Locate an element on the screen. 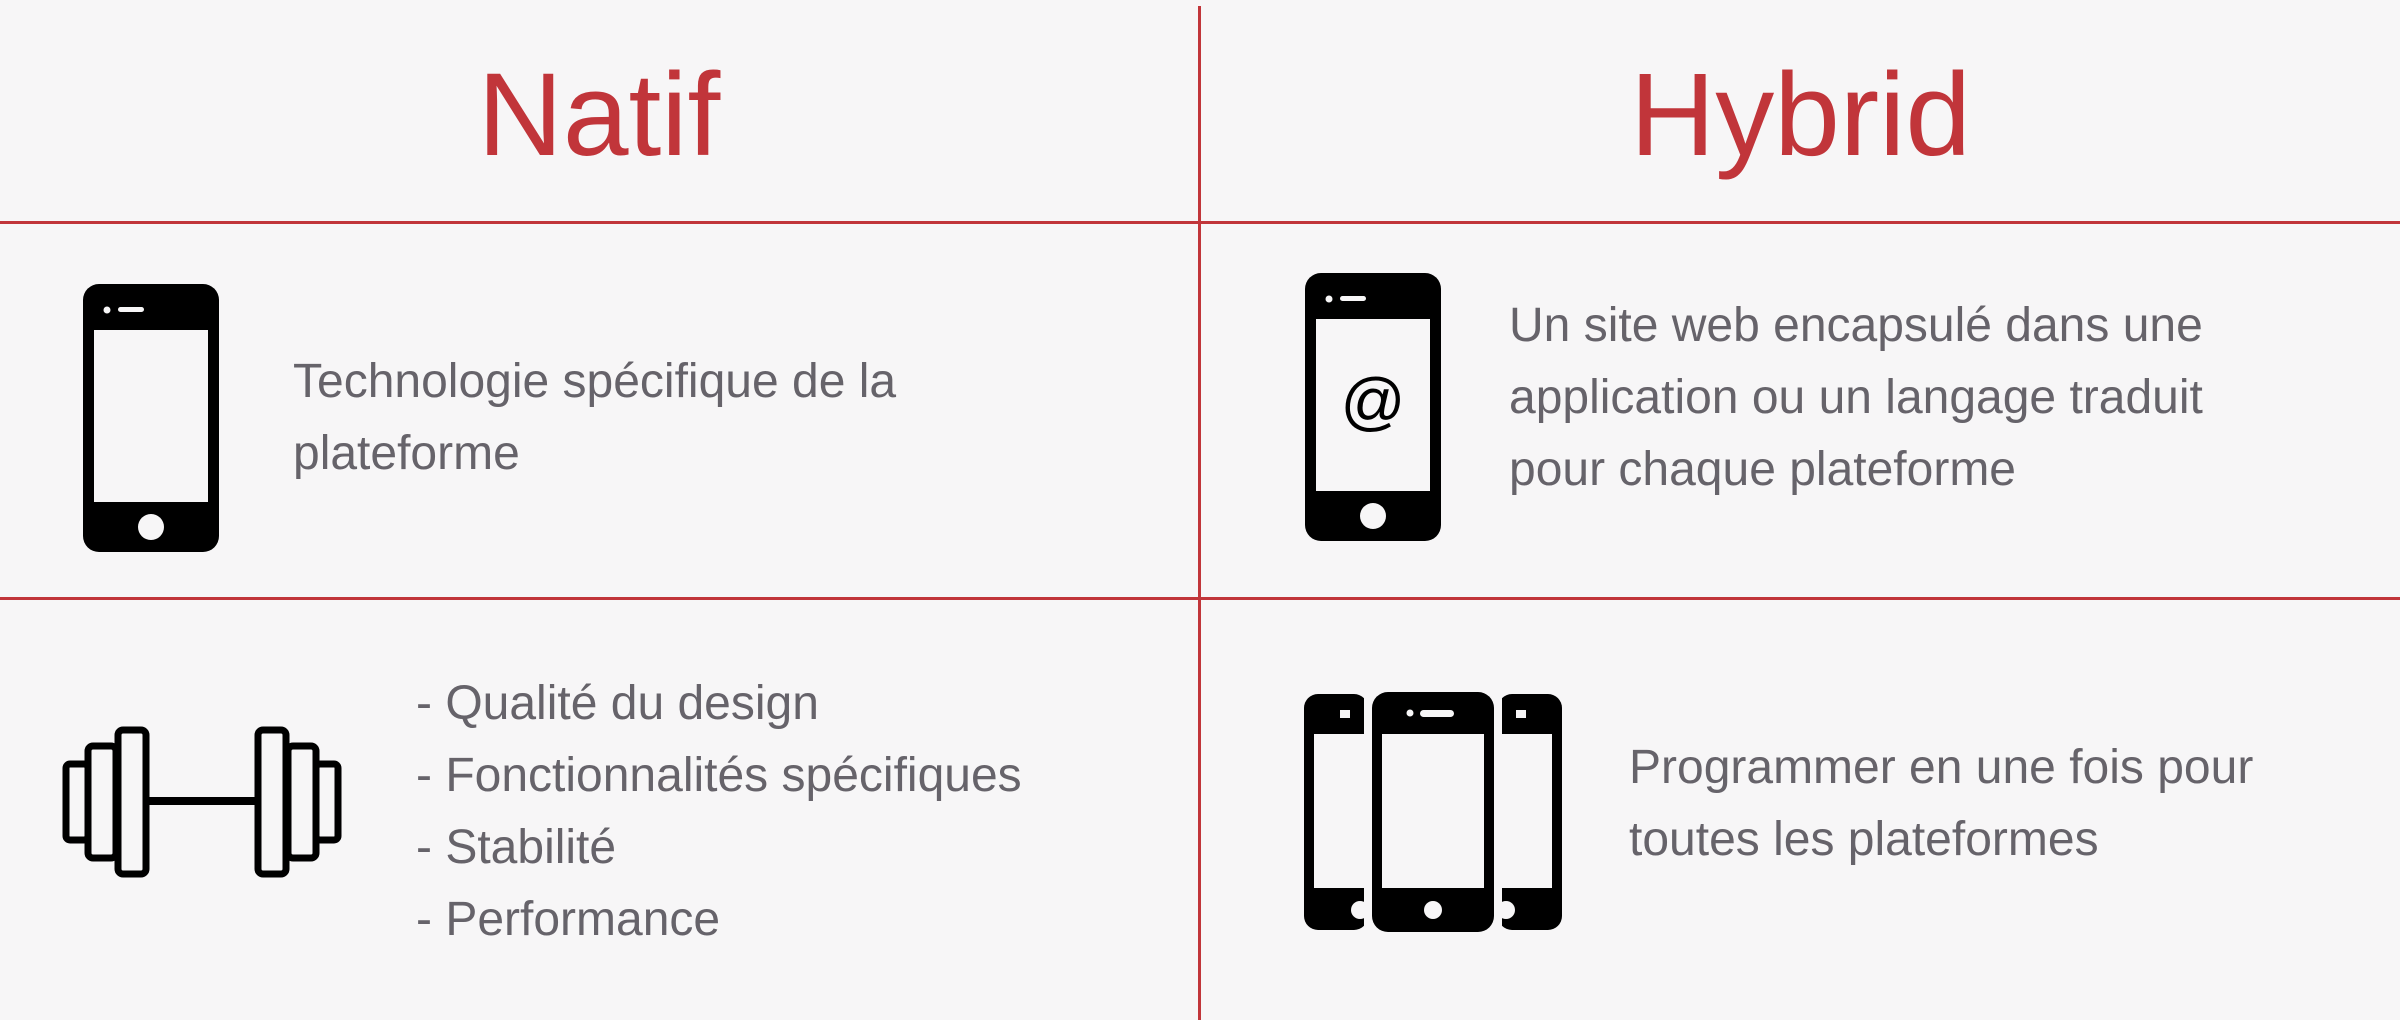 Image resolution: width=2400 pixels, height=1020 pixels. hybrid-technology-line-1: Un site web encapsulé dans une is located at coordinates (1856, 325).